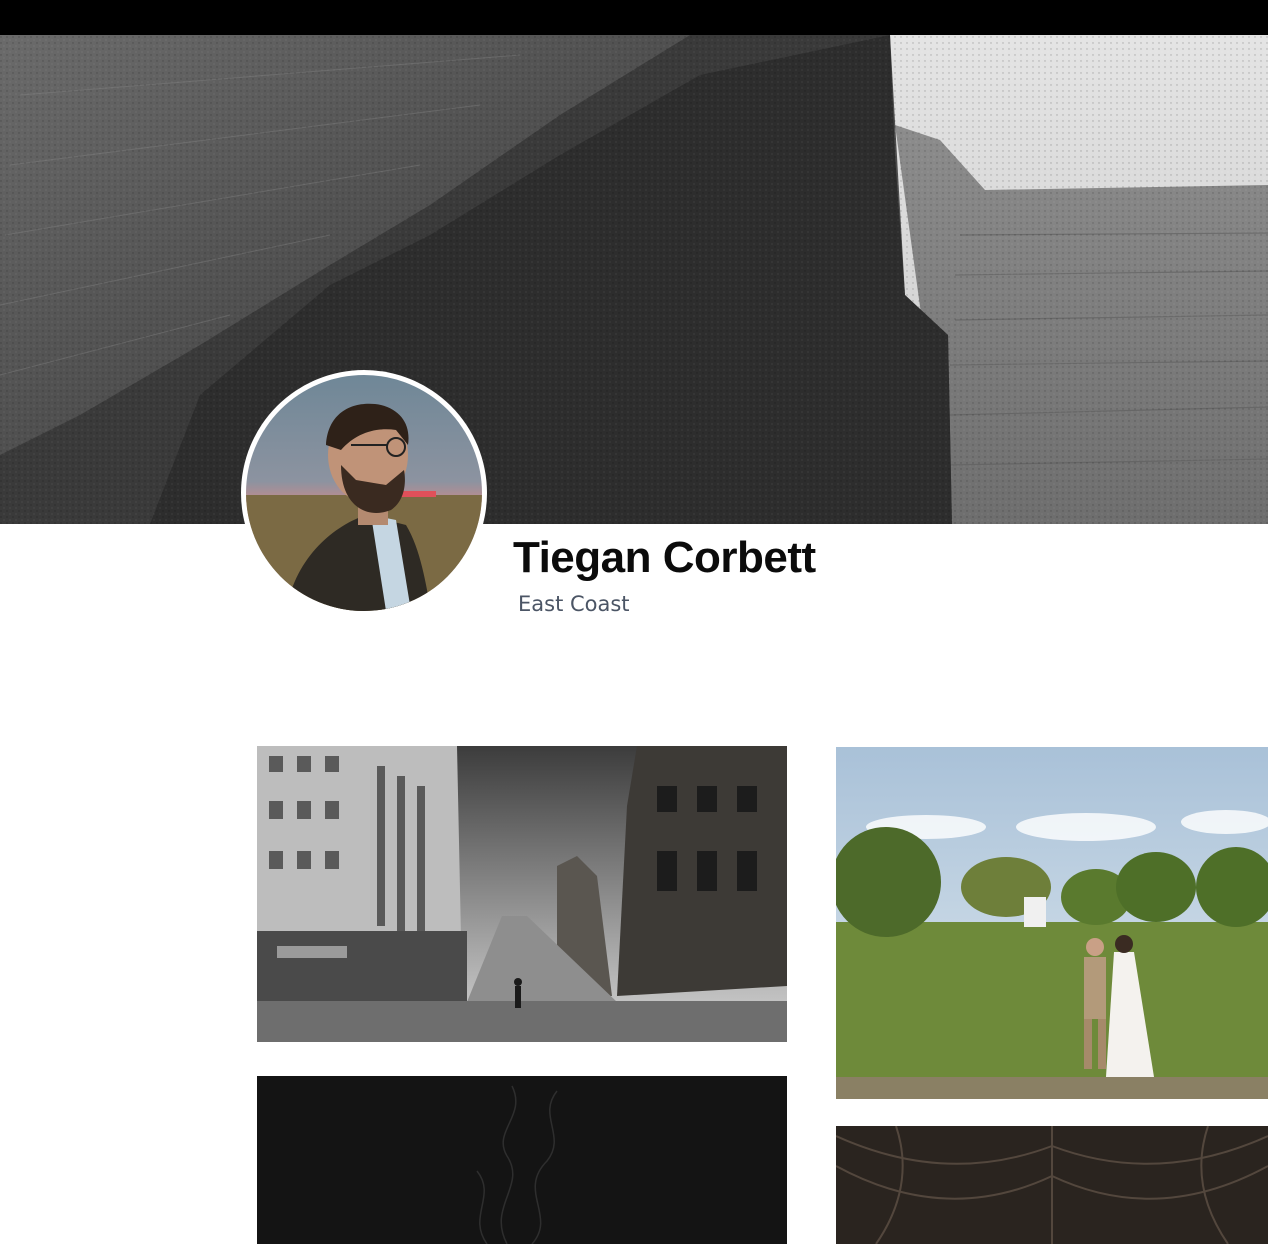 This screenshot has height=1244, width=1268. I want to click on wedding-couple-photo-icon, so click(1052, 923).